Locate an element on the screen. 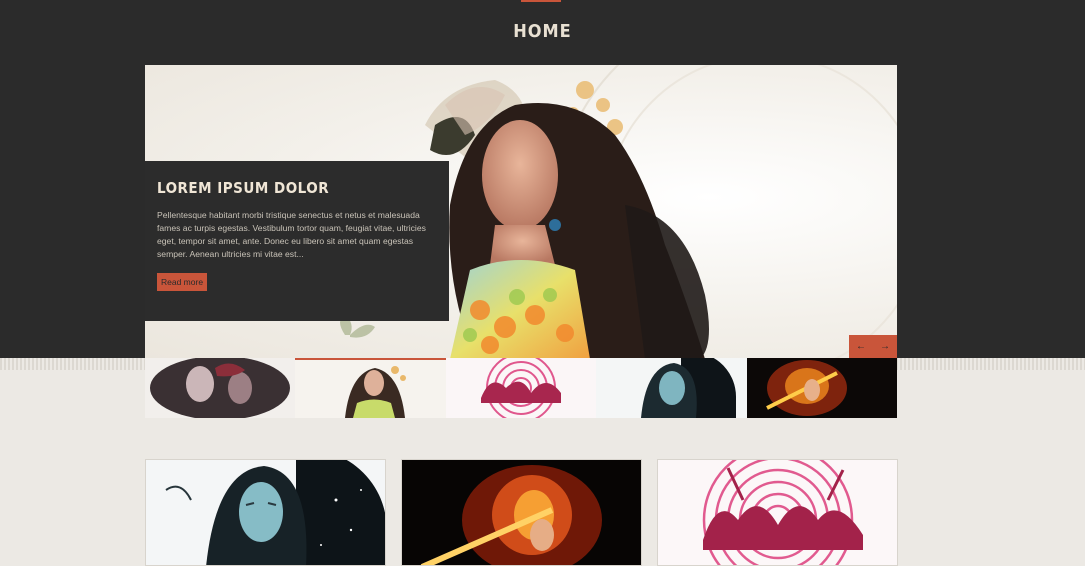  slider-thumbnails is located at coordinates (521, 388).